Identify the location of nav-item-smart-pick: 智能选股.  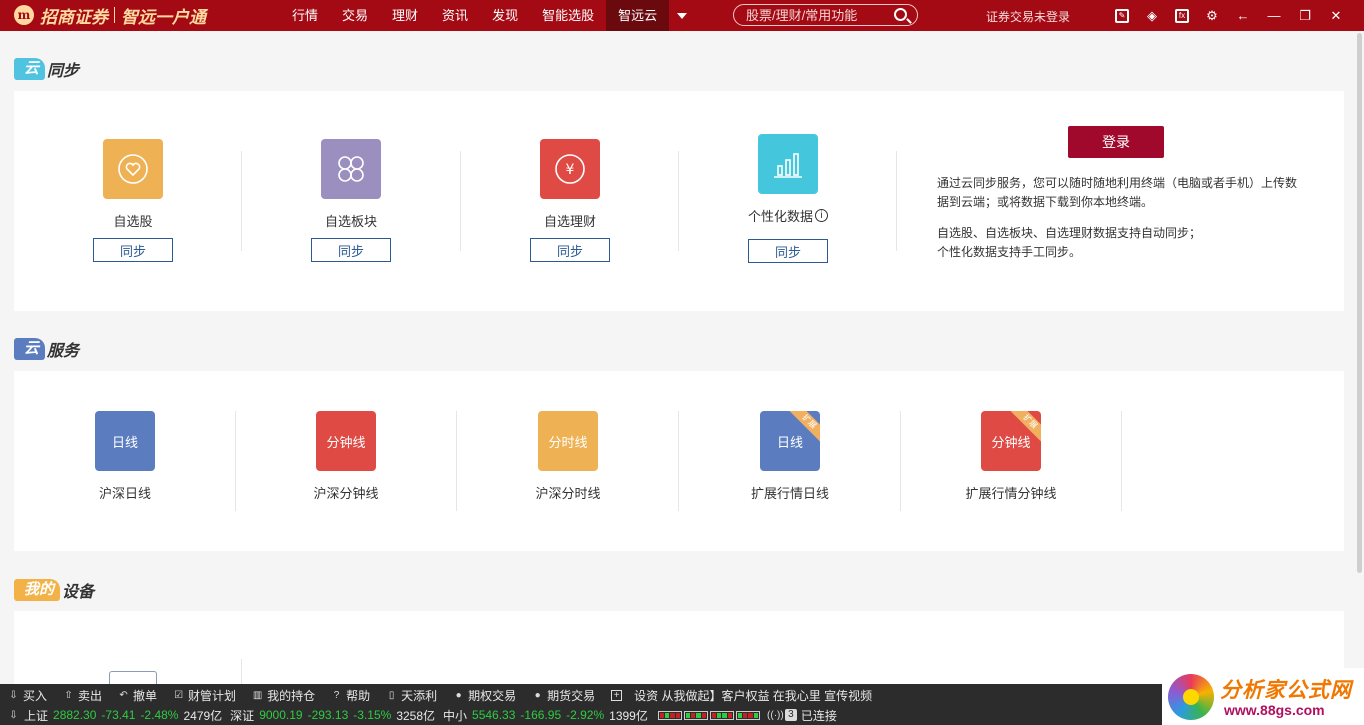
(568, 15).